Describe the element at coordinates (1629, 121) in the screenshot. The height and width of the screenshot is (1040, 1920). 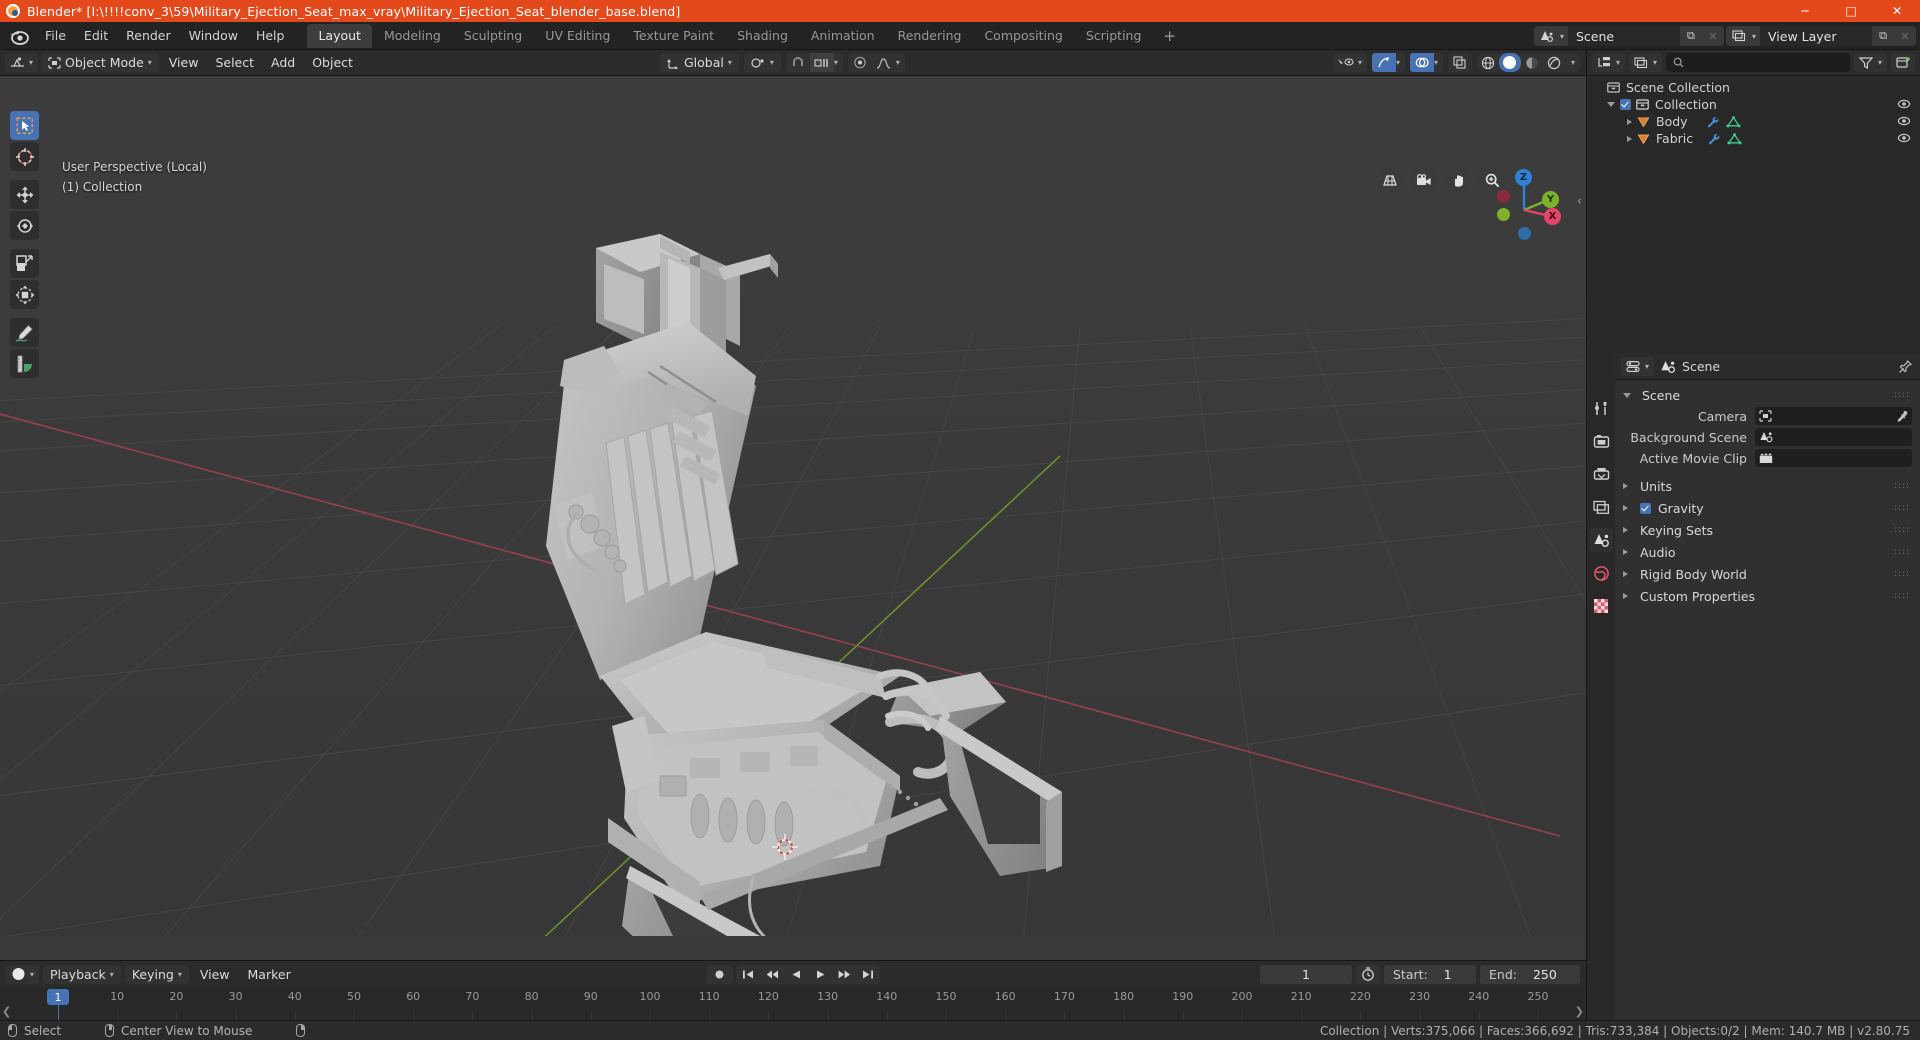
I see `chevron-right-icon` at that location.